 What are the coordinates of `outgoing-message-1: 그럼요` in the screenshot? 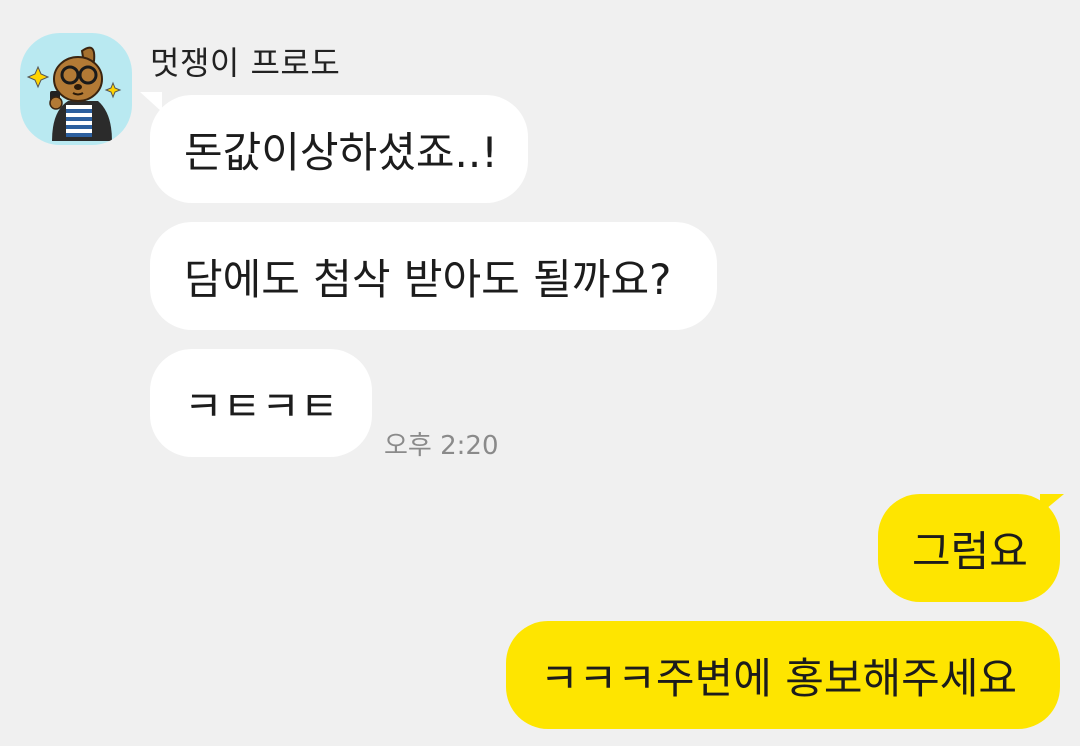 It's located at (969, 548).